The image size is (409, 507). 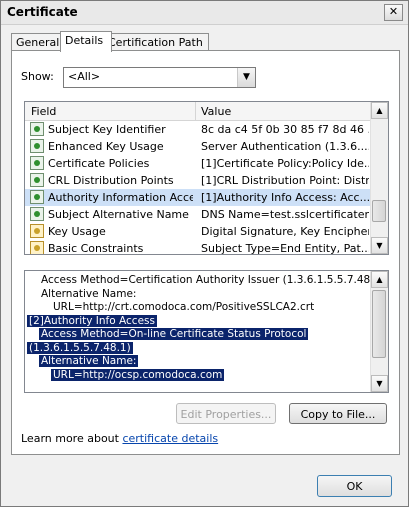 What do you see at coordinates (77, 231) in the screenshot?
I see `row-field: Key Usage` at bounding box center [77, 231].